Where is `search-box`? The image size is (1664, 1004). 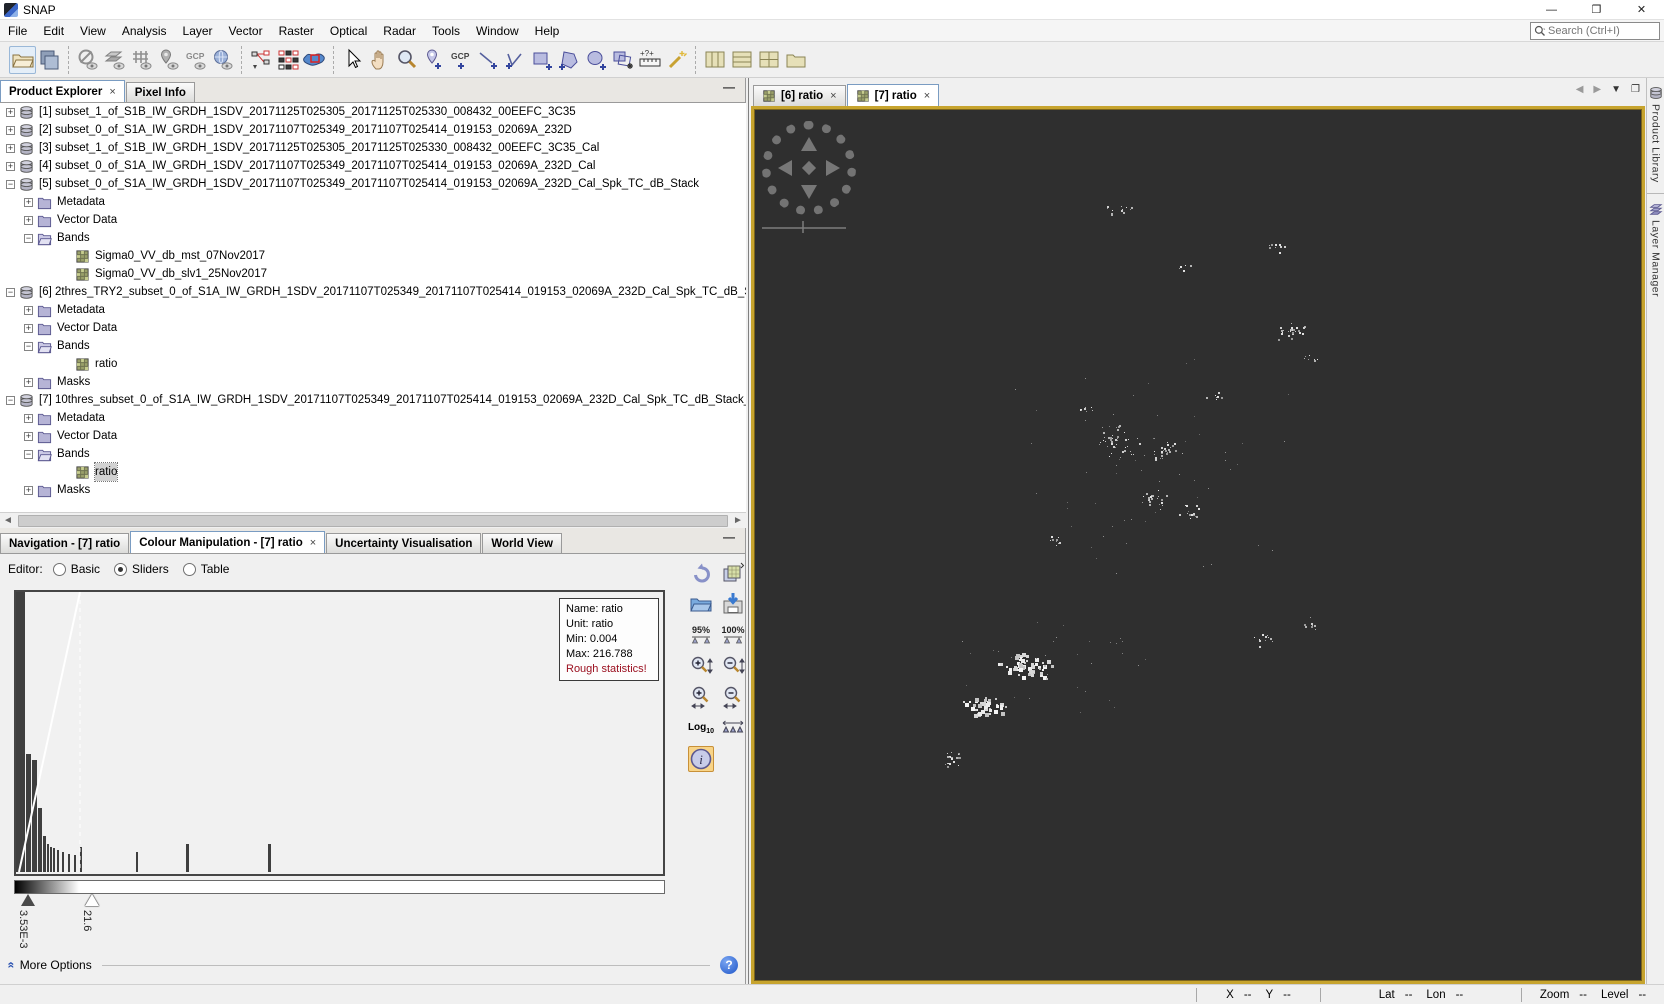 search-box is located at coordinates (1595, 31).